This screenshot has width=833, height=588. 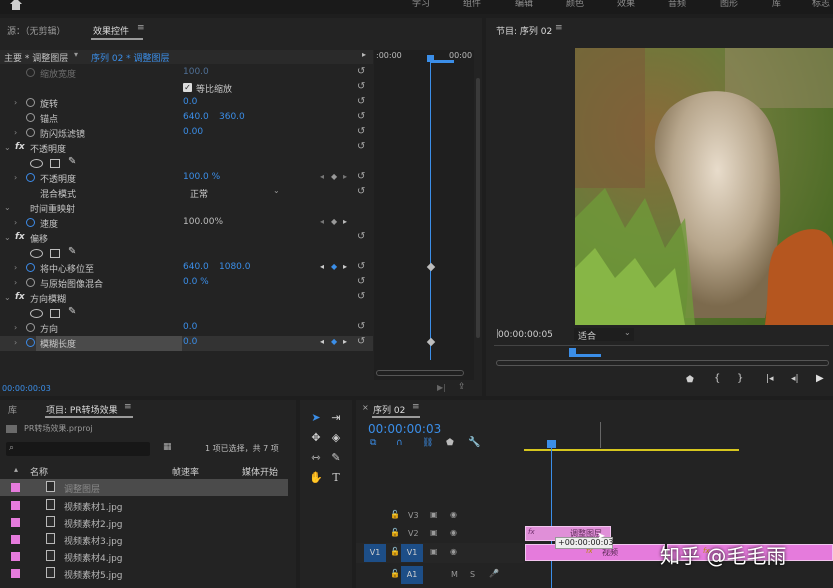 What do you see at coordinates (144, 505) in the screenshot?
I see `list-item: 视频素材1.jpg` at bounding box center [144, 505].